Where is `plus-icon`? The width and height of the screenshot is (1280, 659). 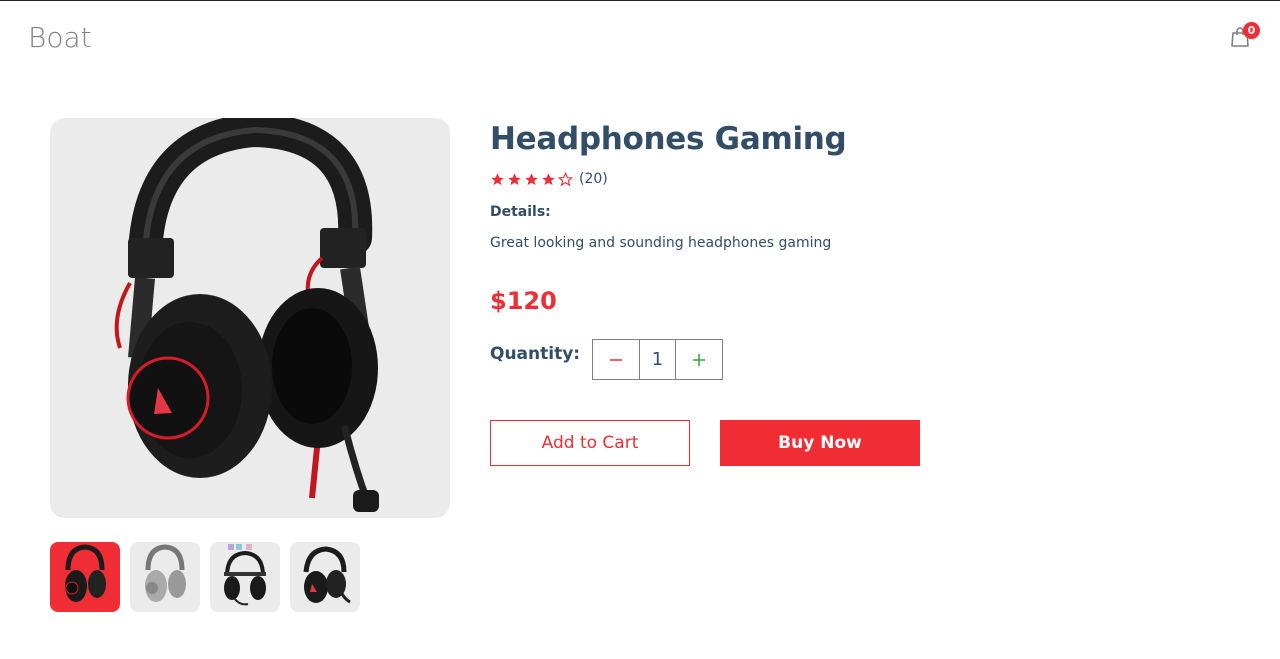
plus-icon is located at coordinates (699, 359).